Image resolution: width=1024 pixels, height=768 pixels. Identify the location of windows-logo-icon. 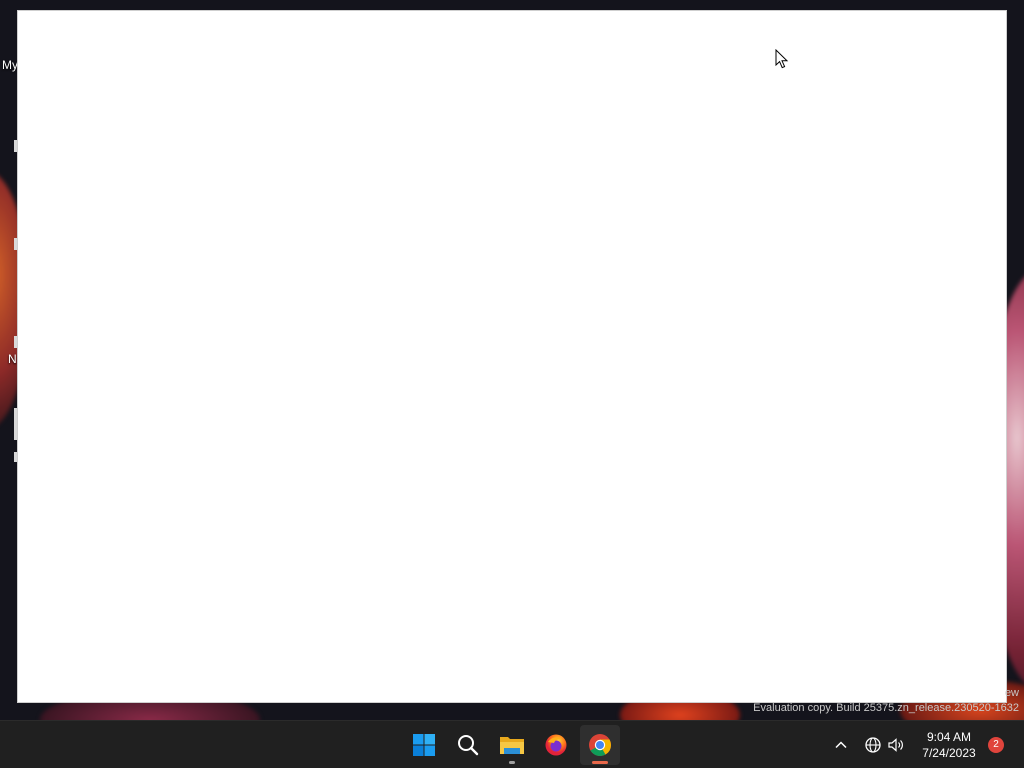
(424, 745).